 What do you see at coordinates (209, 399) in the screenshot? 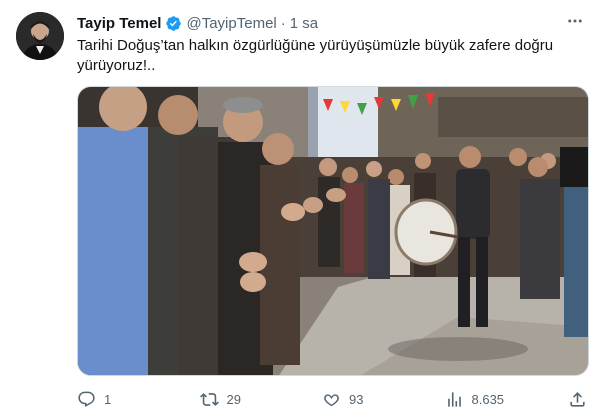
I see `retweet-icon` at bounding box center [209, 399].